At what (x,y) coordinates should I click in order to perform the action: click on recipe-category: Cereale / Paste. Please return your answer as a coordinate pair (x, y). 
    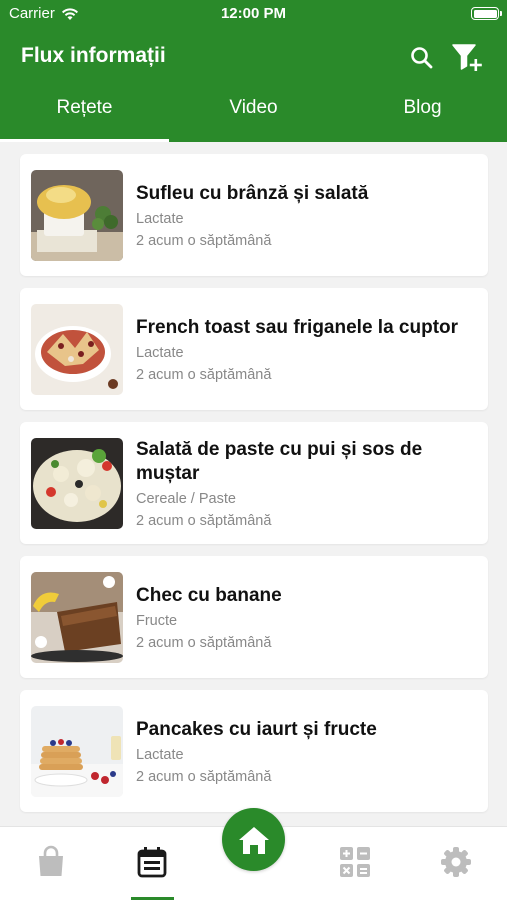
    Looking at the image, I should click on (186, 498).